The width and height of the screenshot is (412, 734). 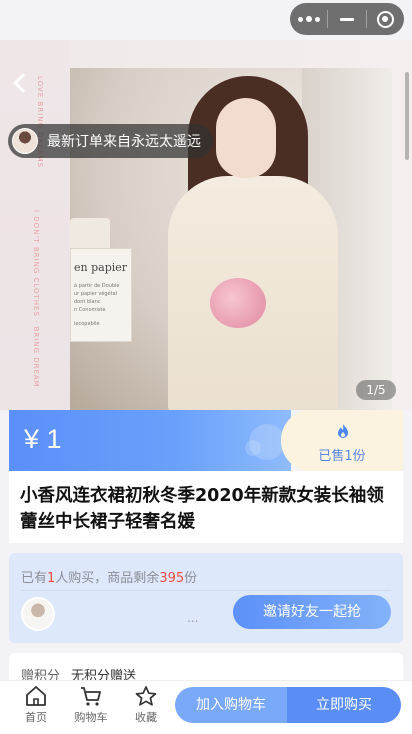 What do you see at coordinates (91, 717) in the screenshot?
I see `nav-cart-label: 购物车` at bounding box center [91, 717].